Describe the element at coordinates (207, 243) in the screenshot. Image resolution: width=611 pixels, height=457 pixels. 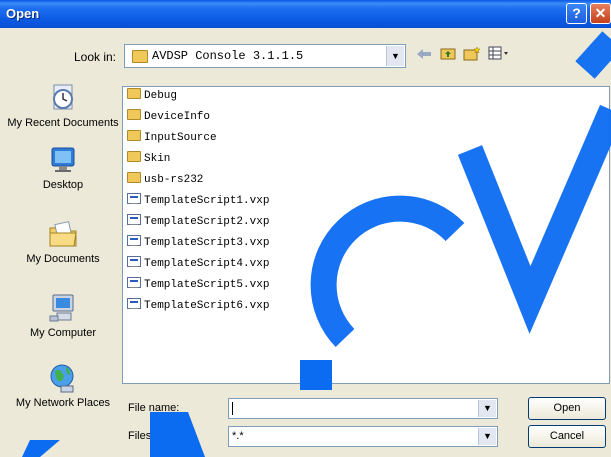
I see `file-name: TemplateScript3.vxp` at that location.